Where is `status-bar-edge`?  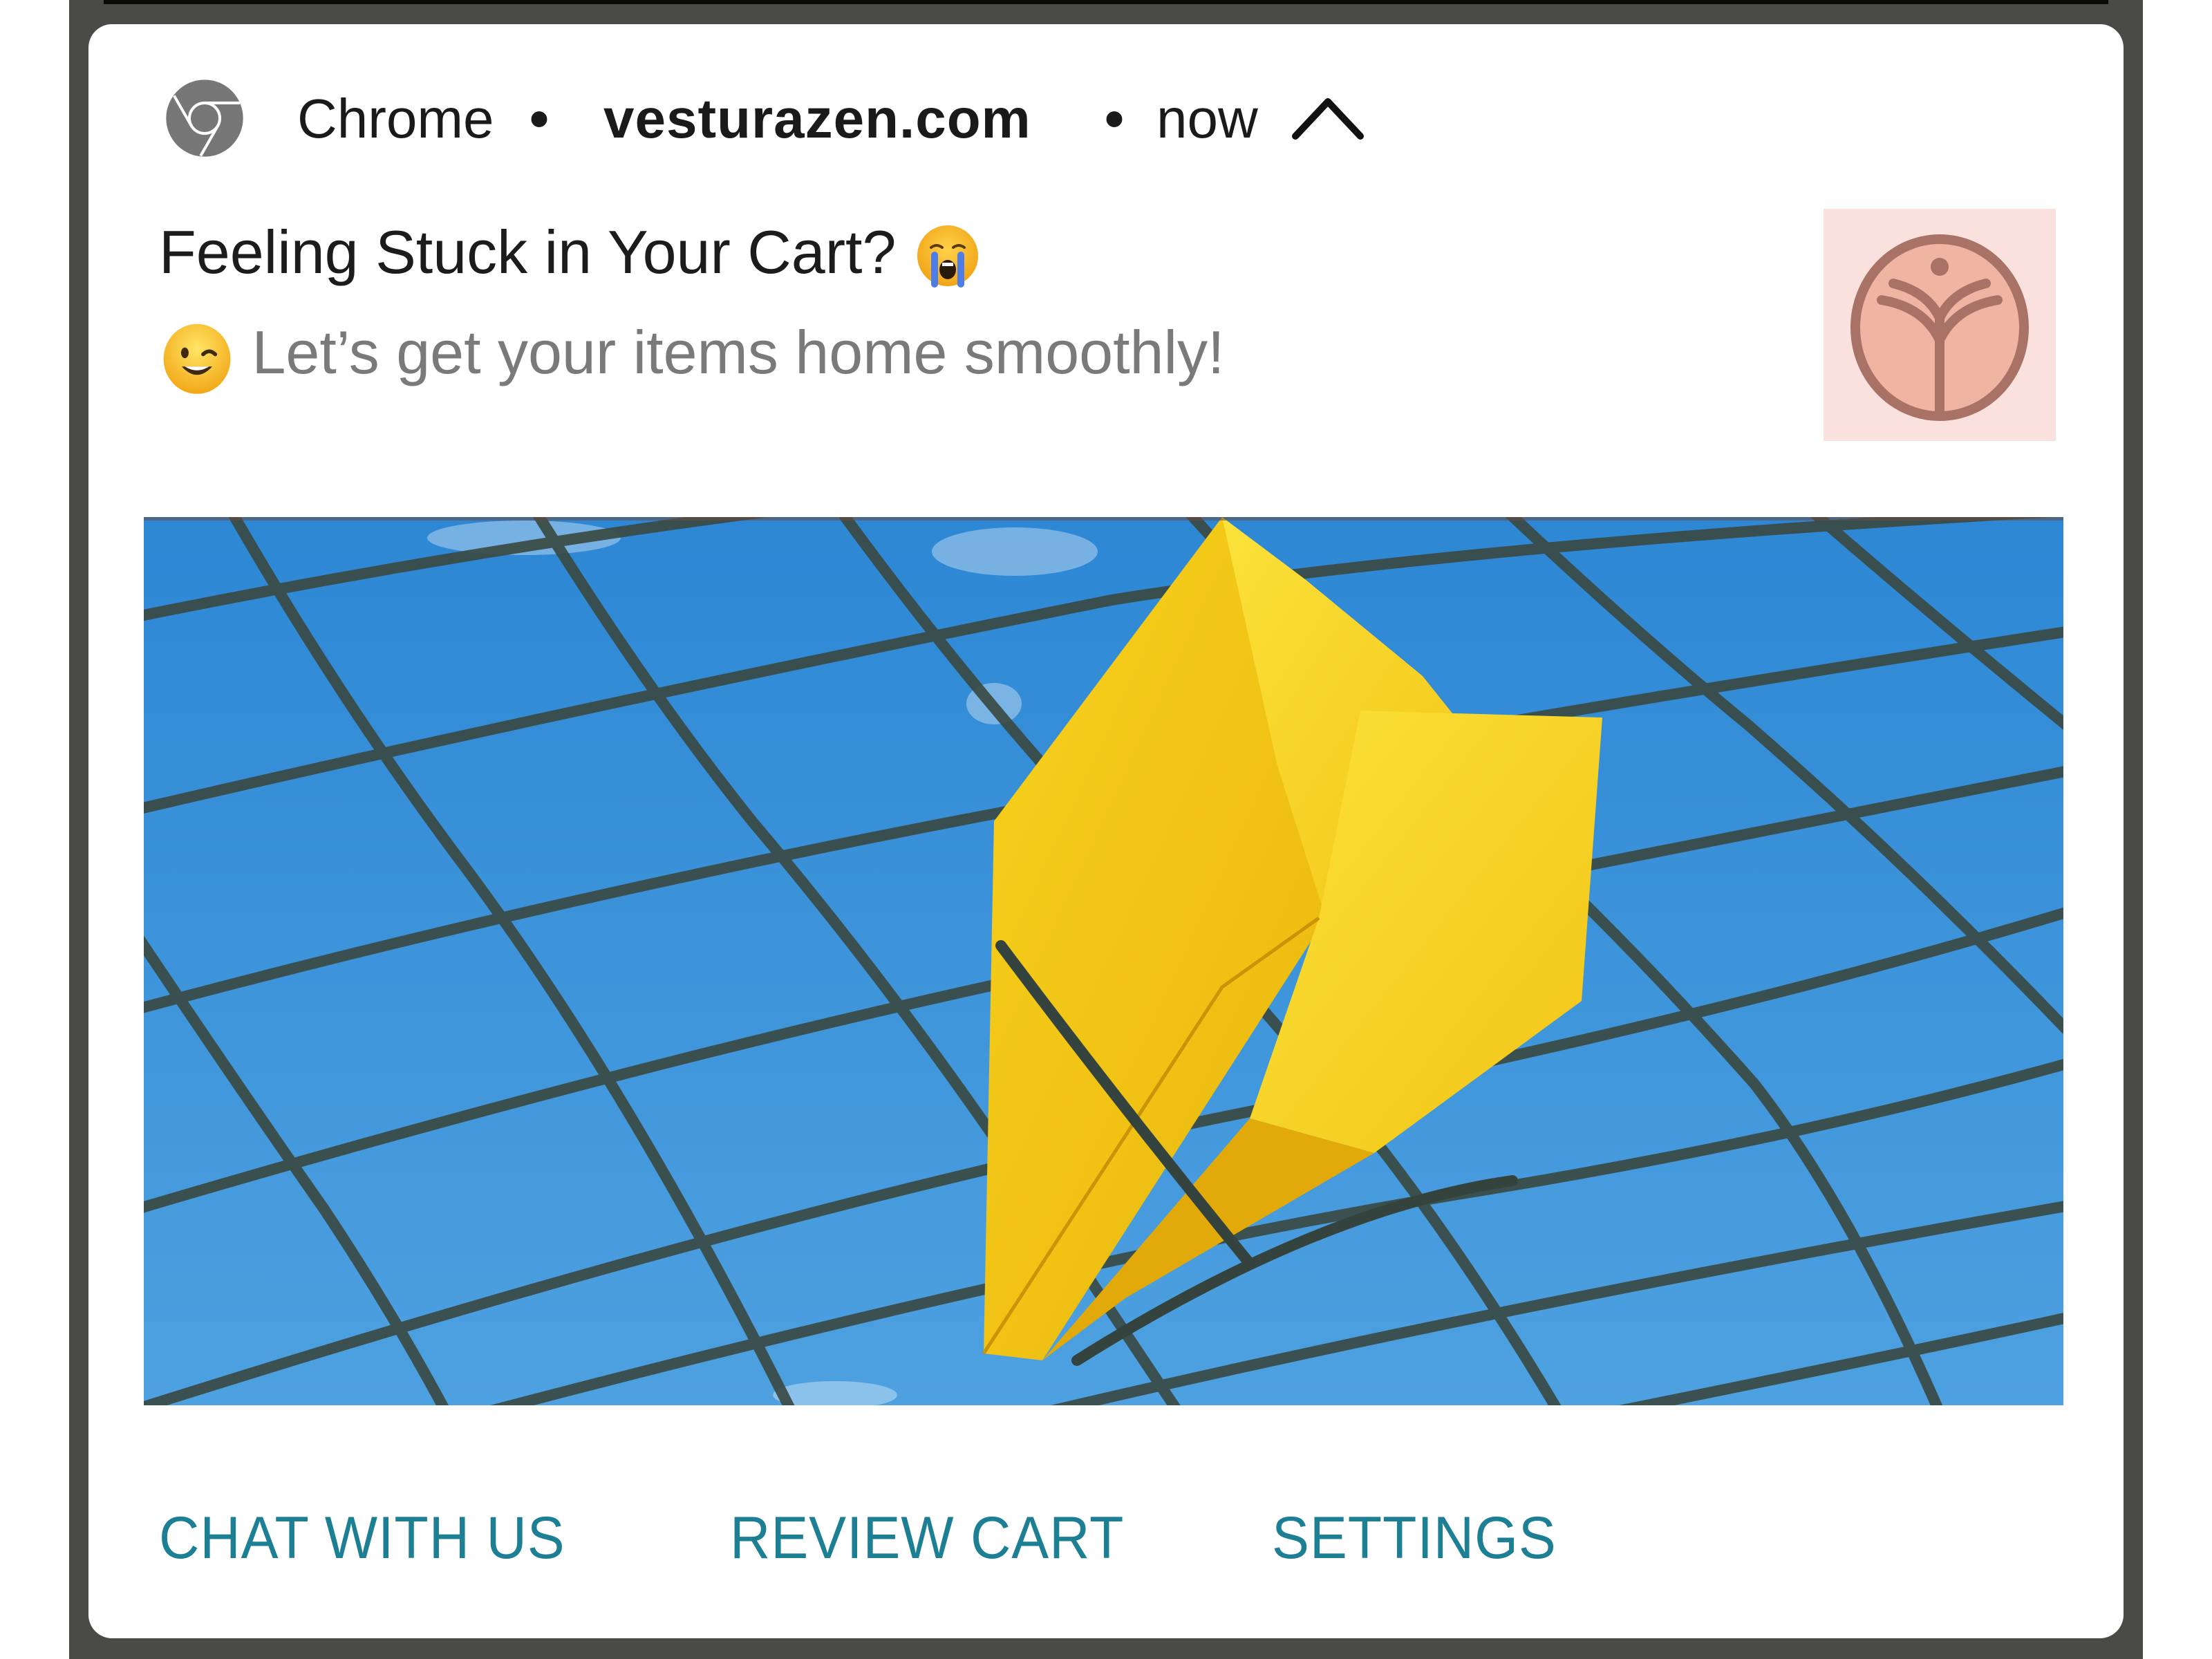
status-bar-edge is located at coordinates (1106, 2).